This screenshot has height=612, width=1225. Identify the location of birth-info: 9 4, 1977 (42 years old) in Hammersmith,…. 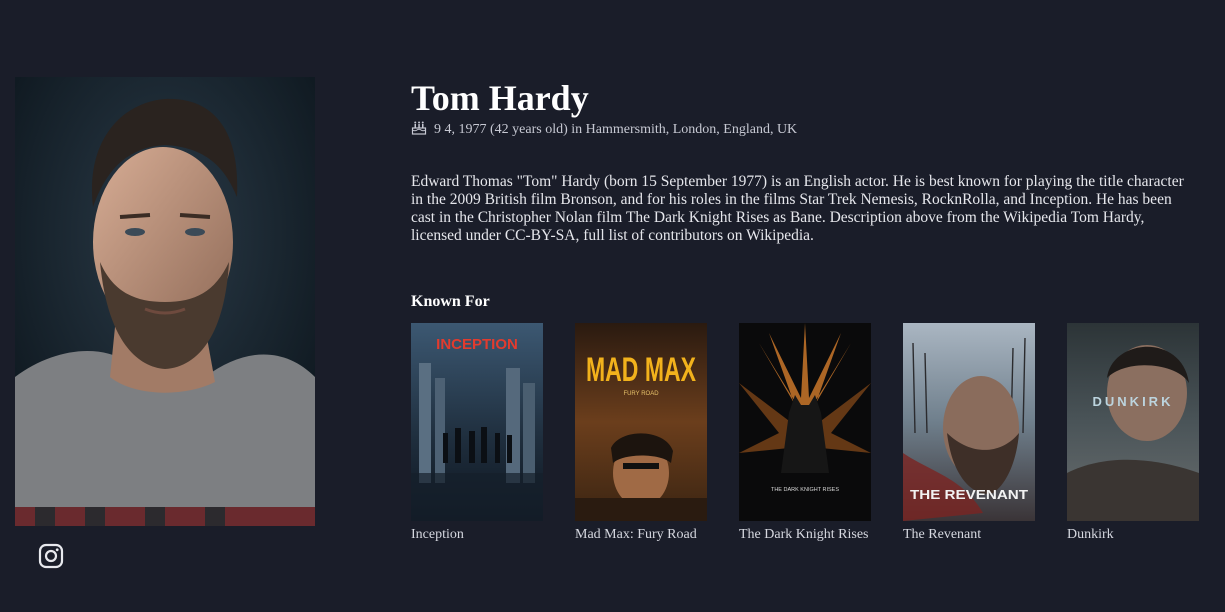
(806, 129).